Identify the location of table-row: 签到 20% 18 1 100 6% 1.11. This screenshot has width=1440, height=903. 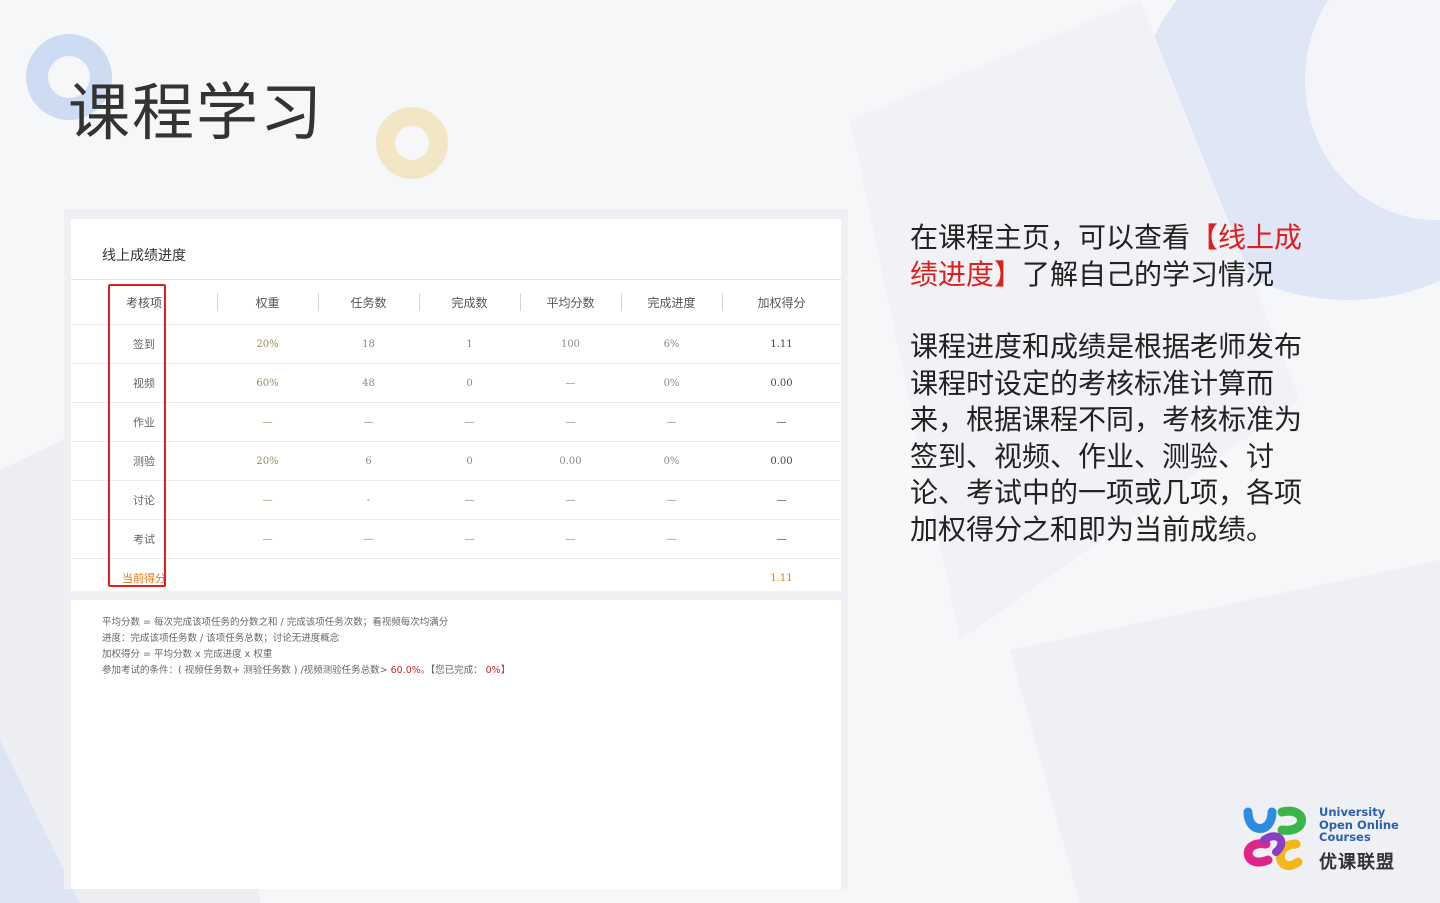
(456, 344).